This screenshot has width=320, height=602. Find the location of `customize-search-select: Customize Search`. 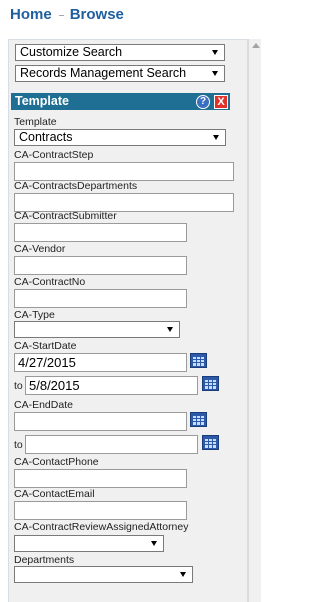

customize-search-select: Customize Search is located at coordinates (120, 52).